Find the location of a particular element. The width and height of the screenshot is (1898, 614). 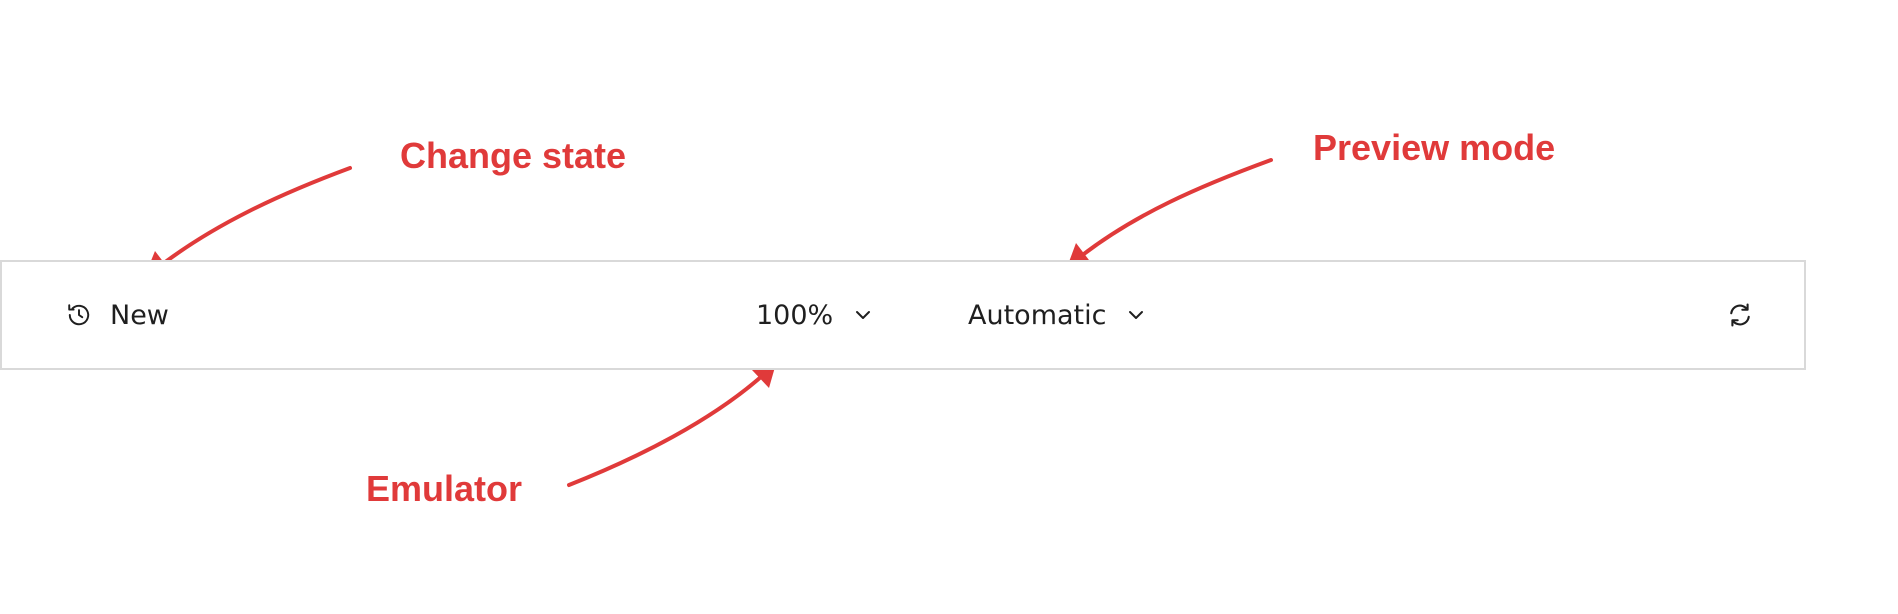

annotation-change-state: Change state is located at coordinates (513, 155).